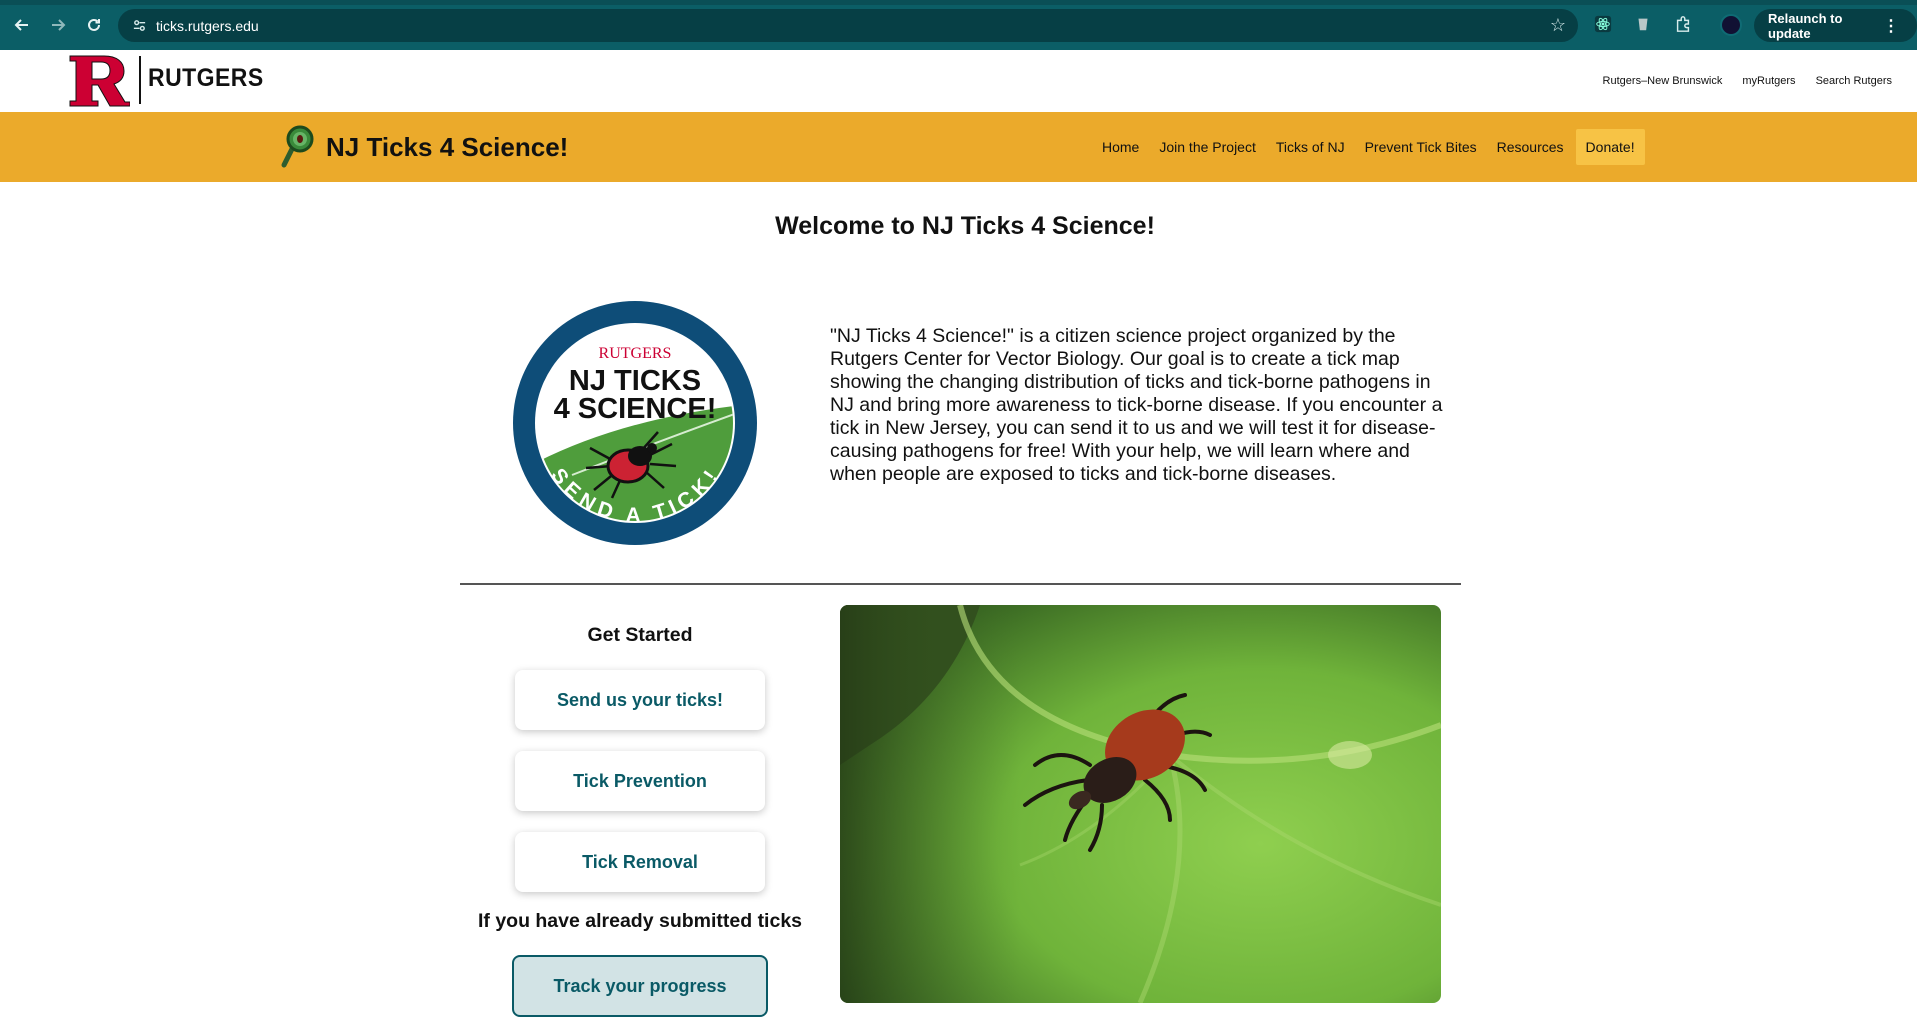 The image size is (1917, 1017). What do you see at coordinates (140, 80) in the screenshot?
I see `logo-divider` at bounding box center [140, 80].